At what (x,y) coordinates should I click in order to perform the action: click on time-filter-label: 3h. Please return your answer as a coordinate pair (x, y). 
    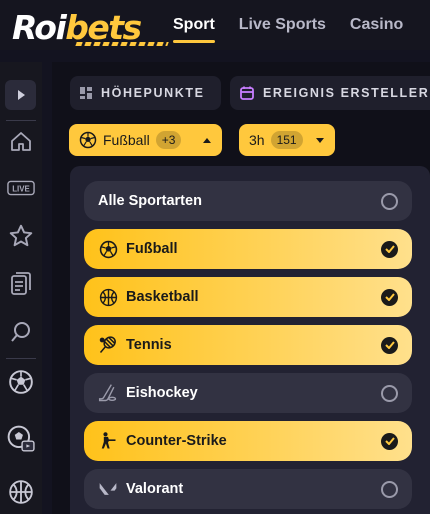
    Looking at the image, I should click on (257, 140).